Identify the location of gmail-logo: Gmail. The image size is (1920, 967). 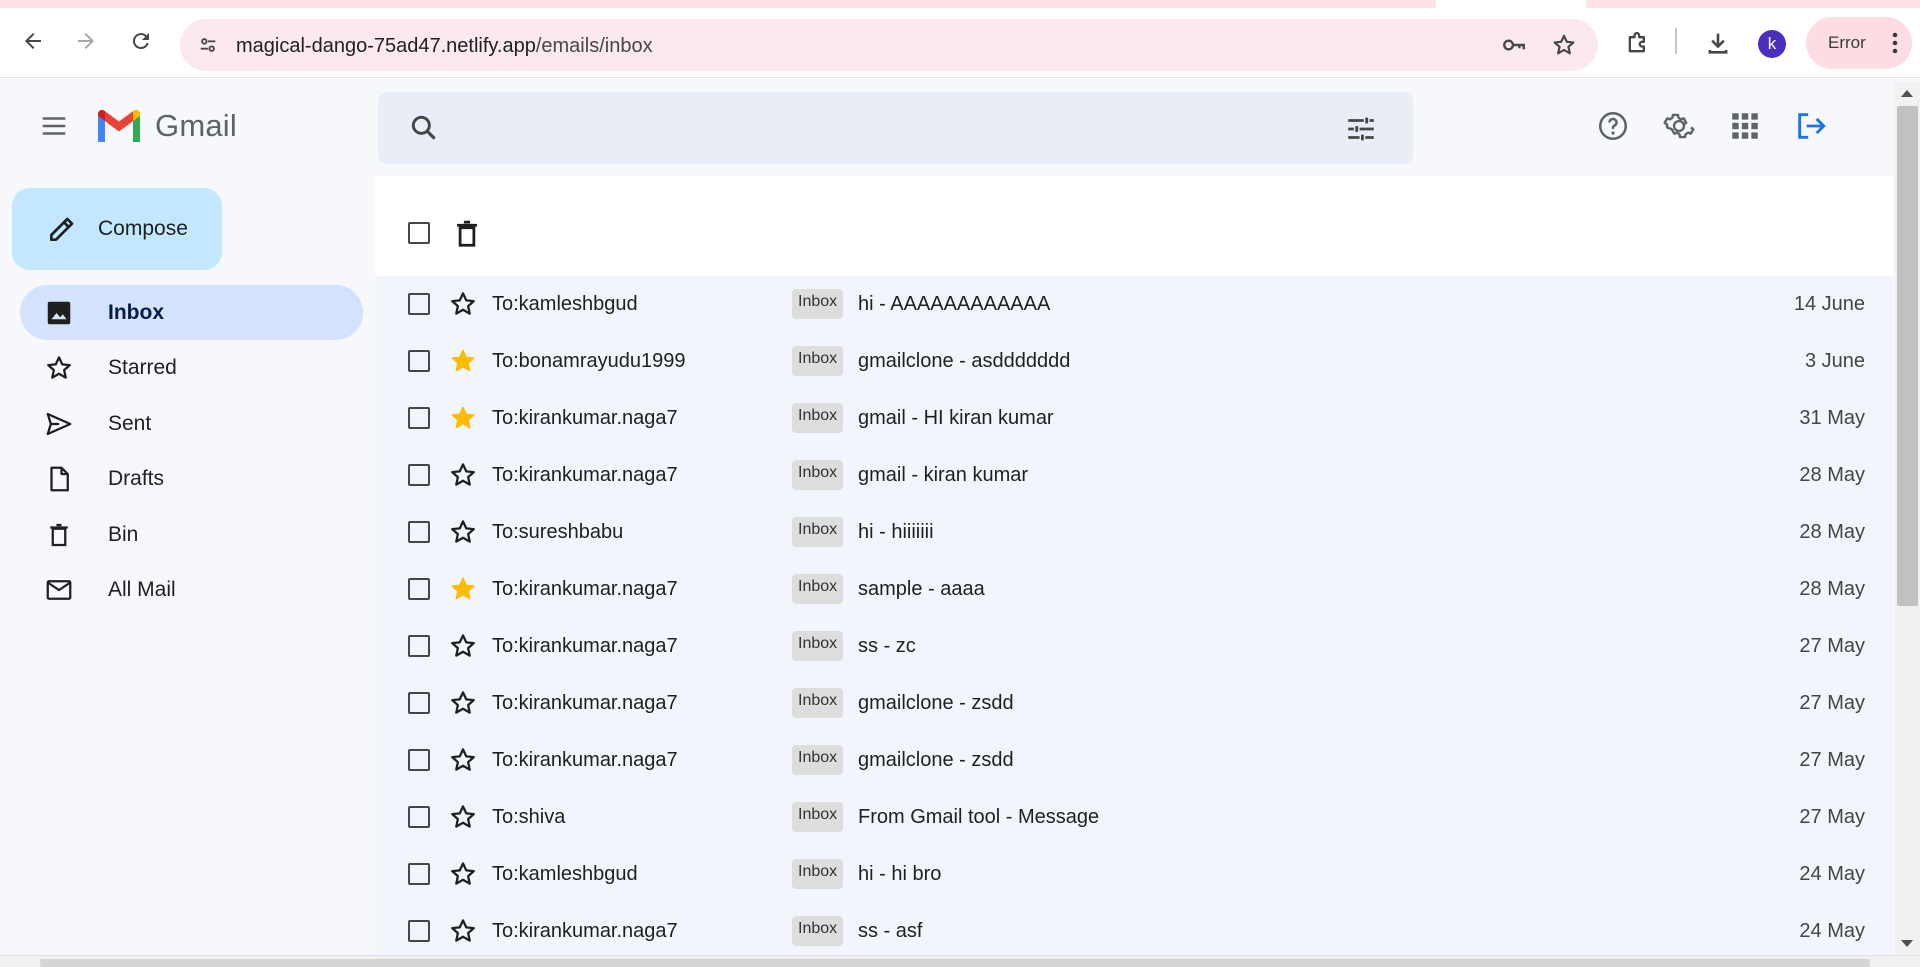
(166, 126).